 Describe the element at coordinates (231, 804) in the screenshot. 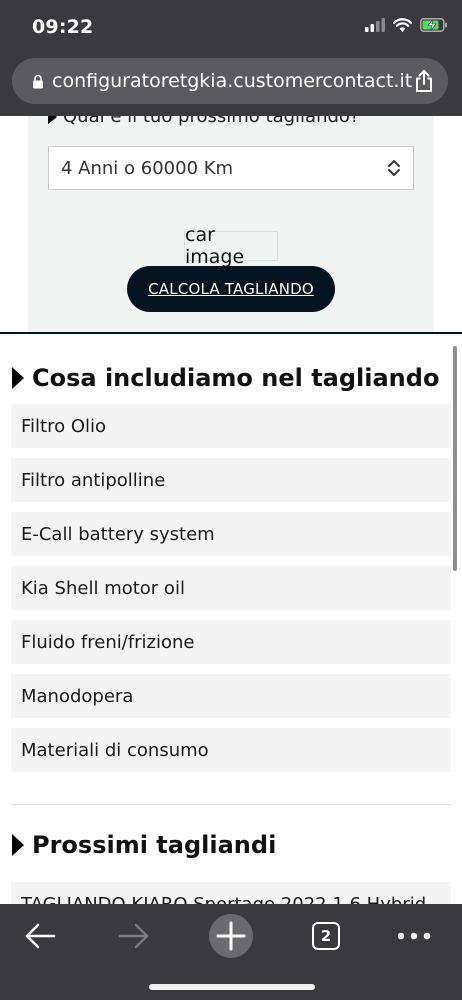

I see `section-divider` at that location.